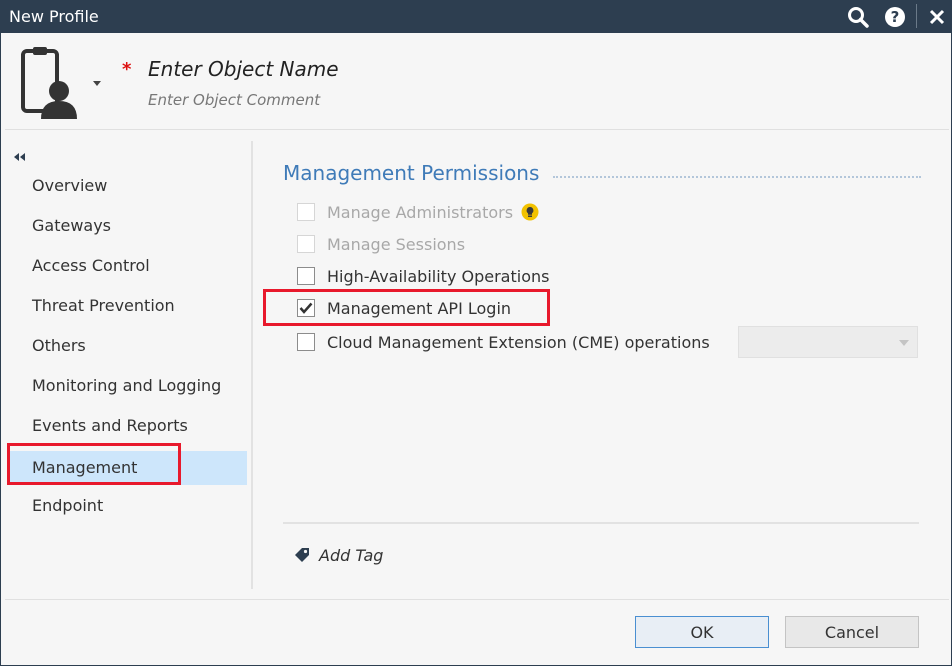 The image size is (952, 666). I want to click on title-bar: New Profile ?, so click(476, 17).